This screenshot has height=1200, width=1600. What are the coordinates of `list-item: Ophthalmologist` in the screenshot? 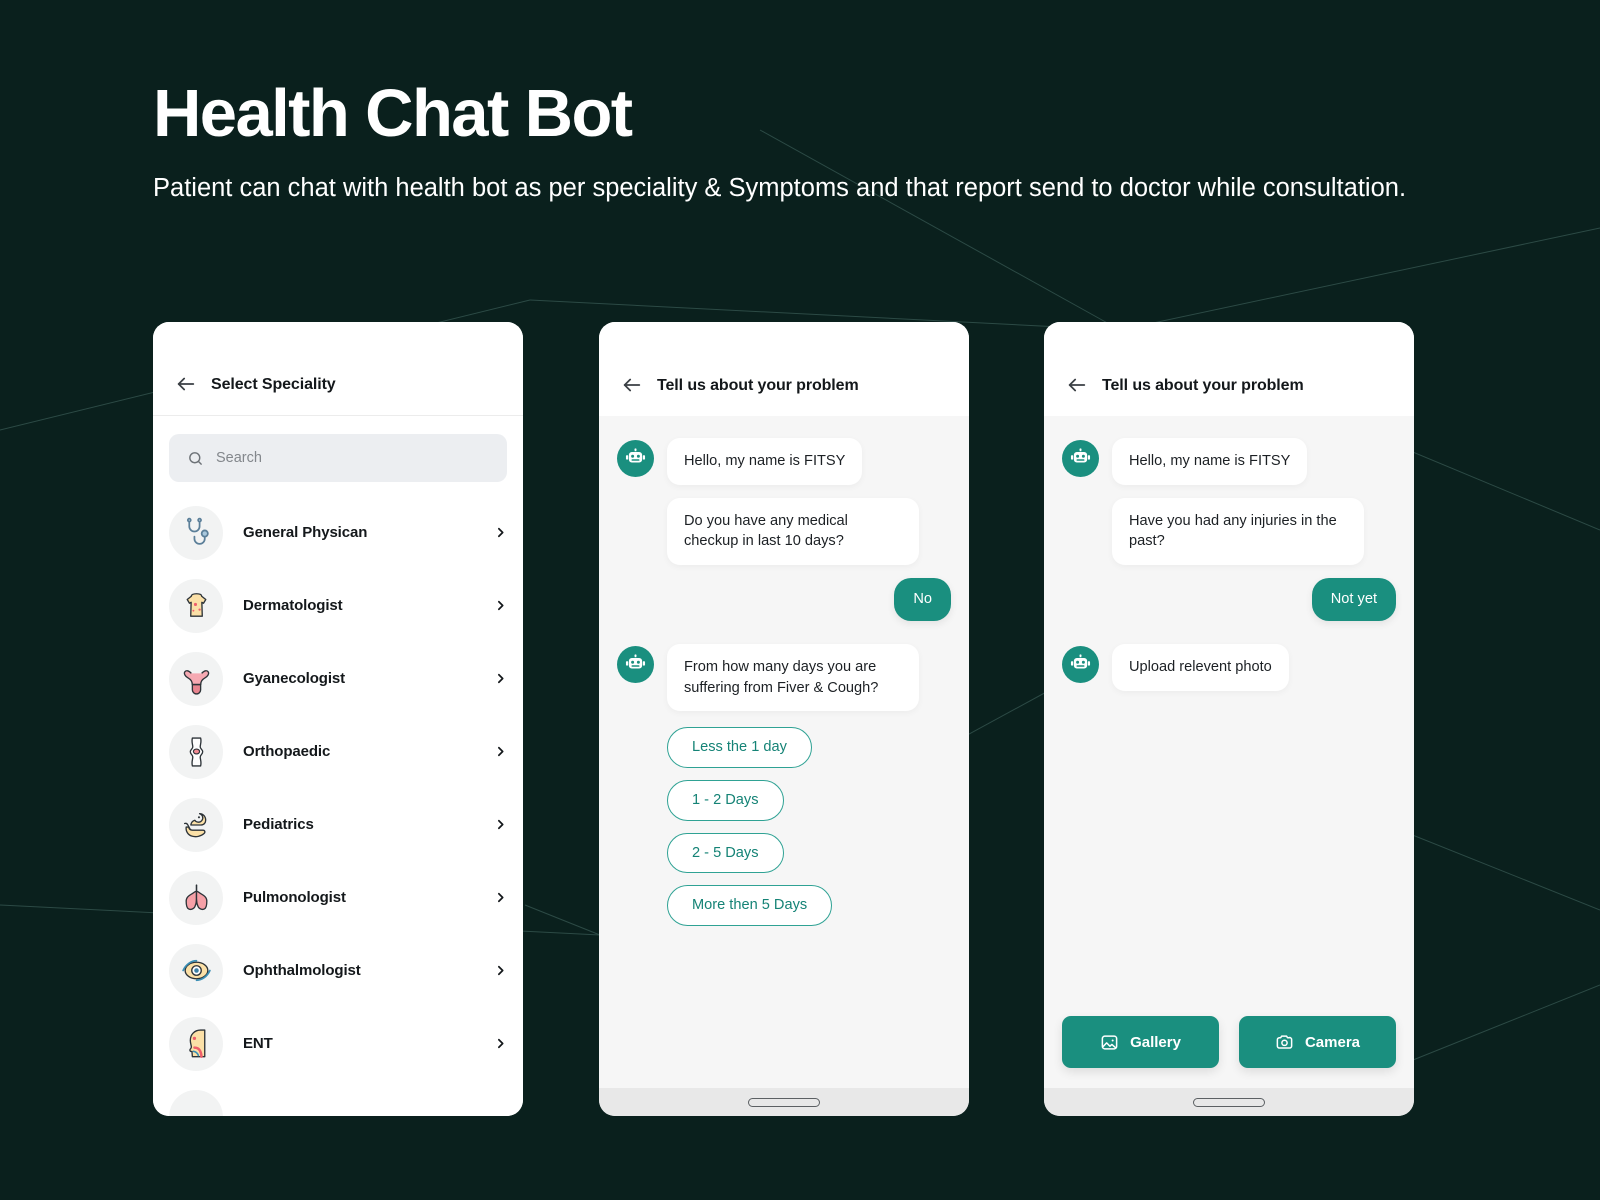 It's located at (338, 970).